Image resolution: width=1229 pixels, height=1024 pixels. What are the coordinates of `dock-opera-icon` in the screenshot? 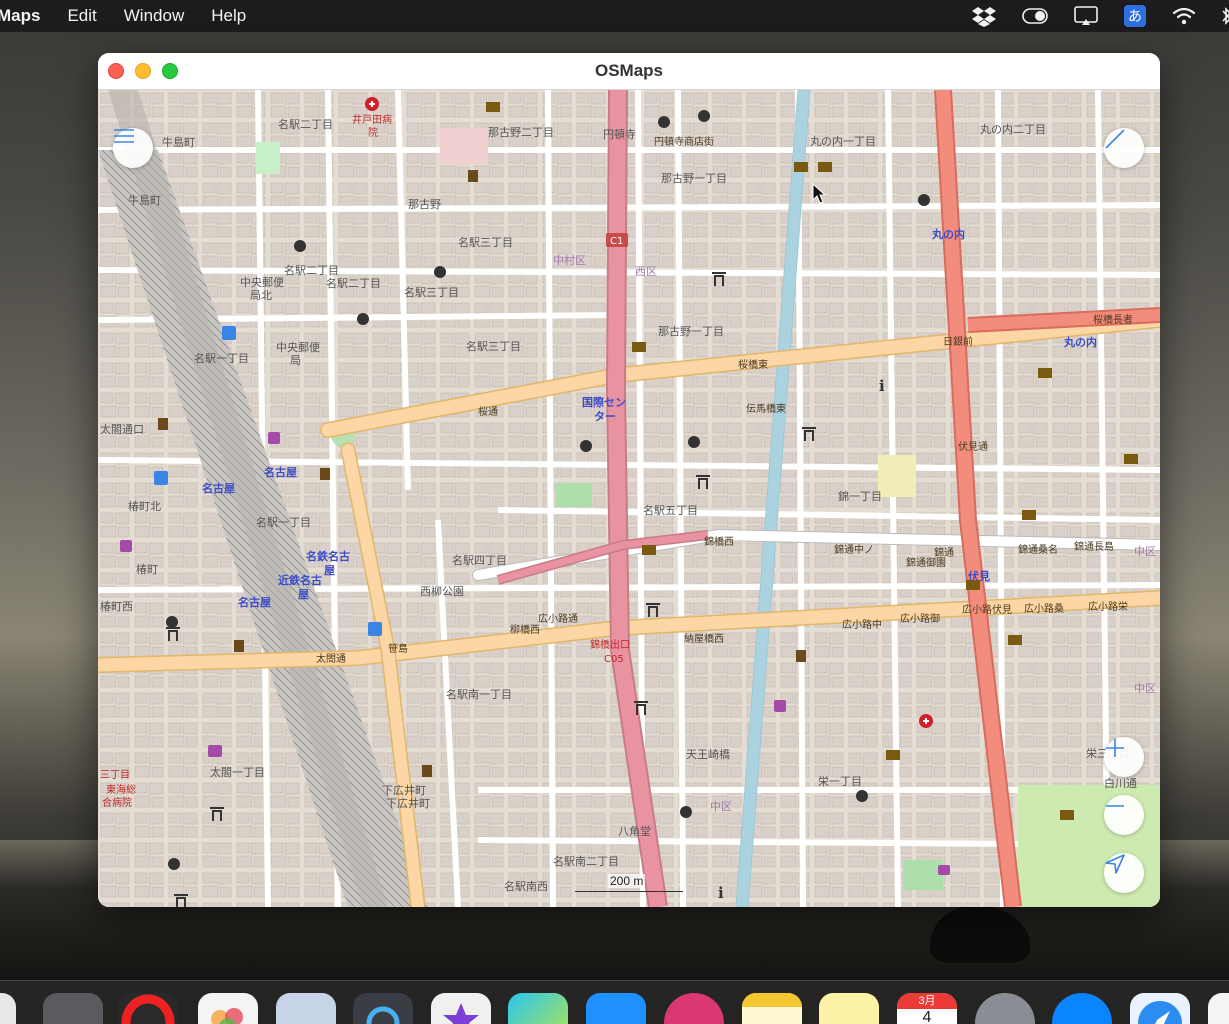 It's located at (148, 1008).